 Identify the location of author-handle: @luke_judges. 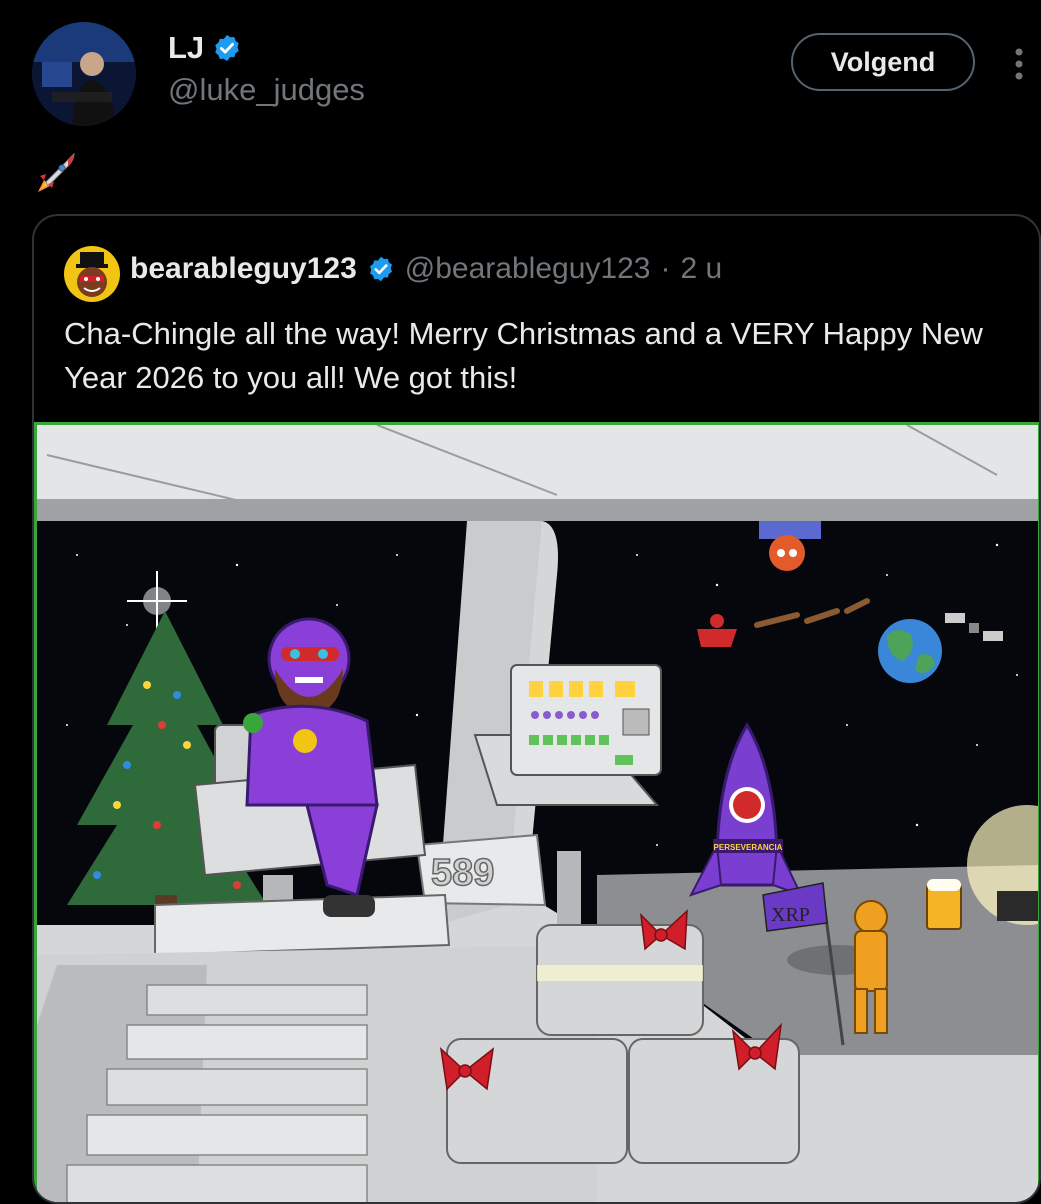
(266, 90).